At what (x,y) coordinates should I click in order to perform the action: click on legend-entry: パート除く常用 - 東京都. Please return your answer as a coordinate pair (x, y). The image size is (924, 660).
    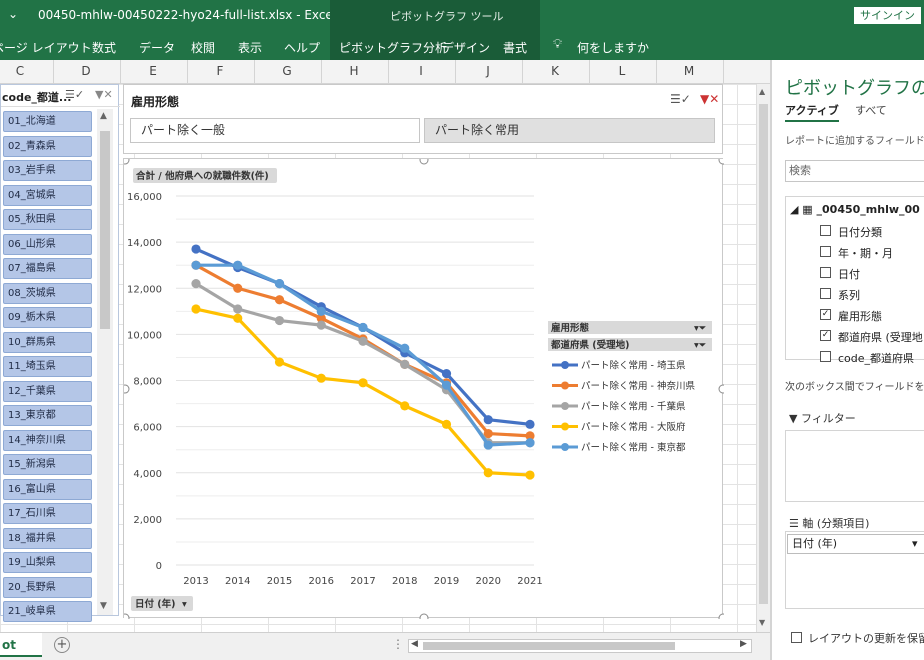
    Looking at the image, I should click on (633, 448).